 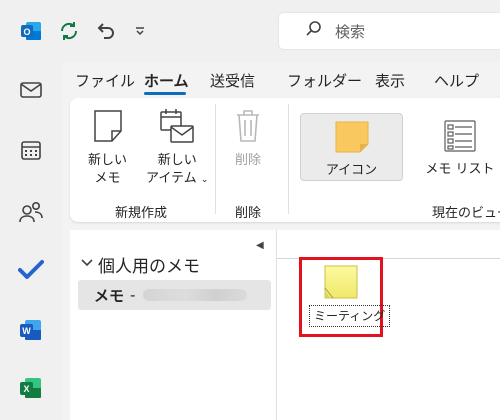 I want to click on folder-group-header: 個人用のメモ, so click(x=140, y=264).